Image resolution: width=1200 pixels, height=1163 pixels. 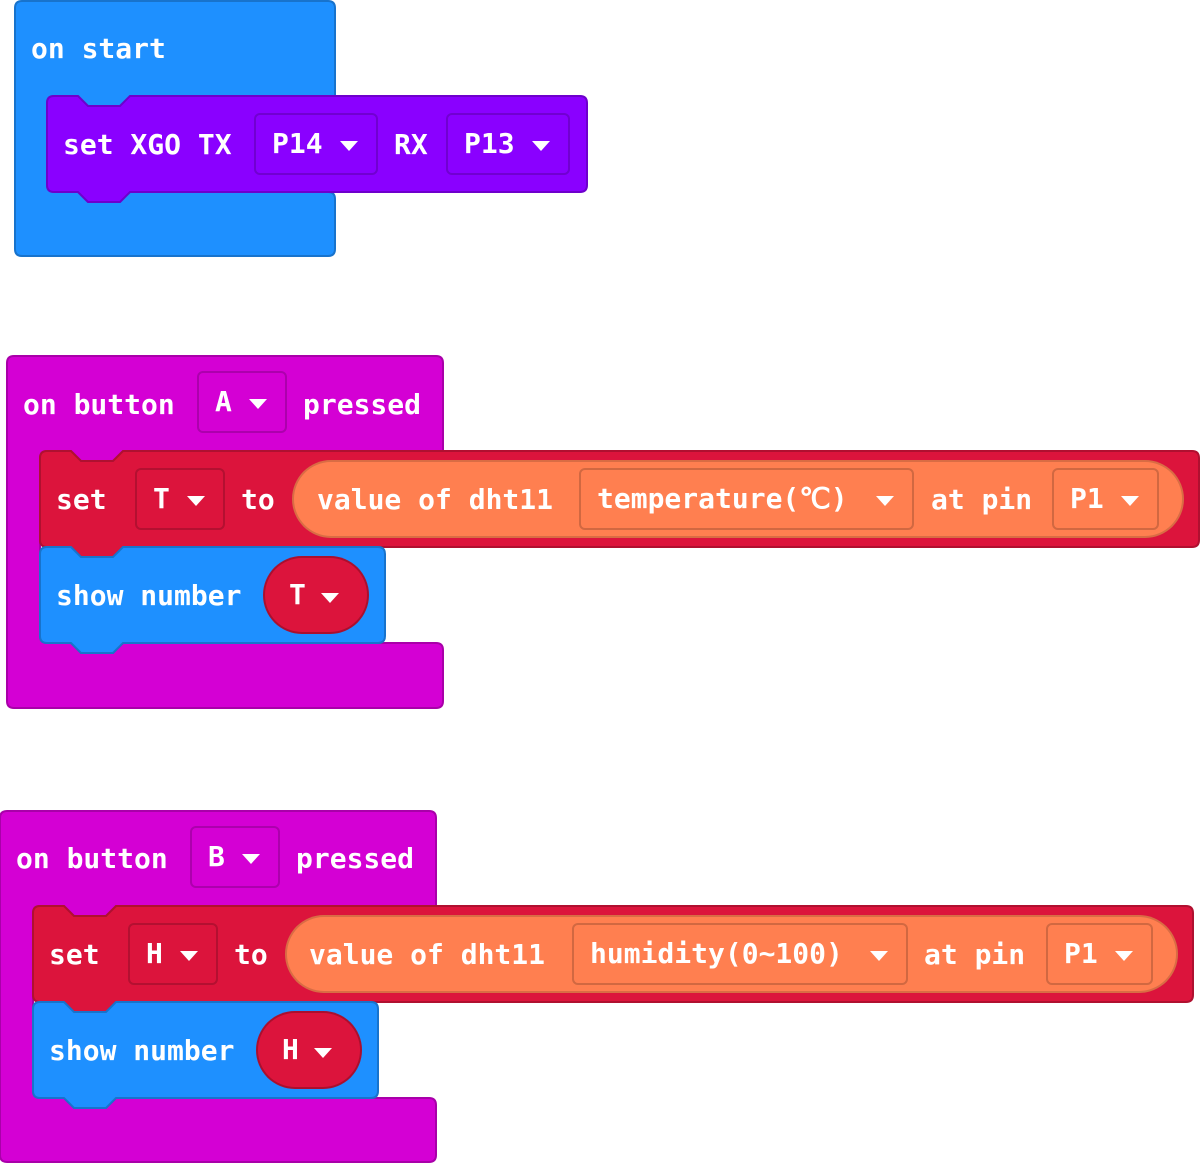 I want to click on measure-temperature-value: temperature(℃), so click(x=722, y=498).